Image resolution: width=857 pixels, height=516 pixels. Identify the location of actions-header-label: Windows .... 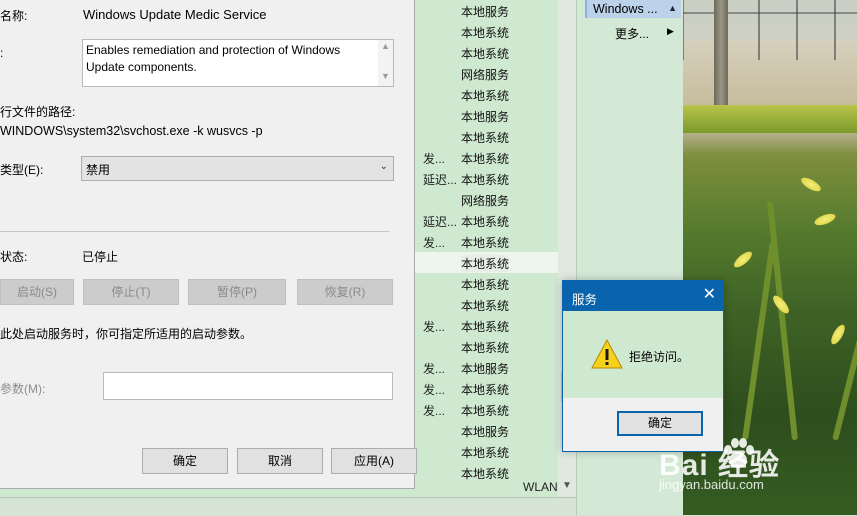
(625, 9).